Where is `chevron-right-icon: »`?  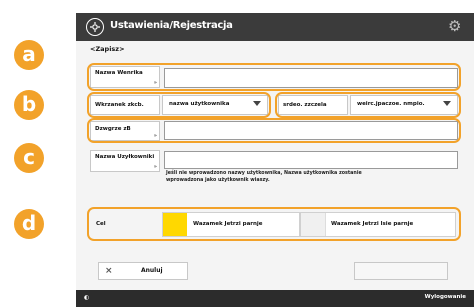
chevron-right-icon: » is located at coordinates (155, 167).